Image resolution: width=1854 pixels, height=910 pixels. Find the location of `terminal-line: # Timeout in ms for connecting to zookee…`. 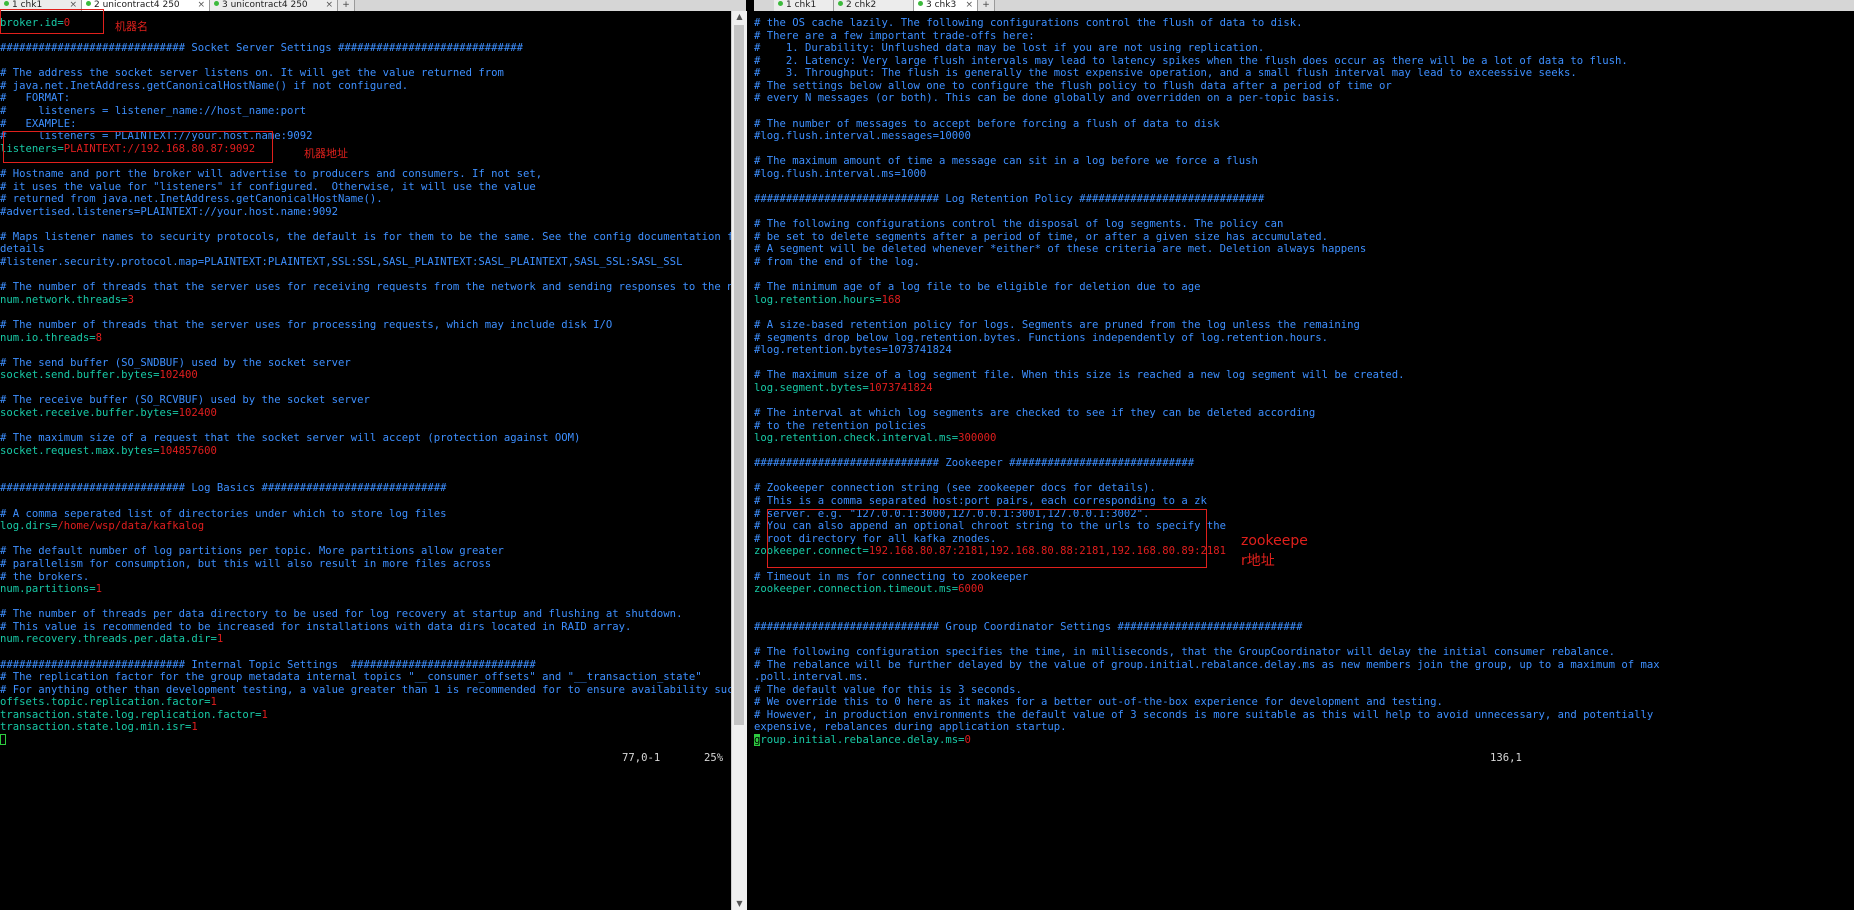

terminal-line: # Timeout in ms for connecting to zookee… is located at coordinates (891, 577).